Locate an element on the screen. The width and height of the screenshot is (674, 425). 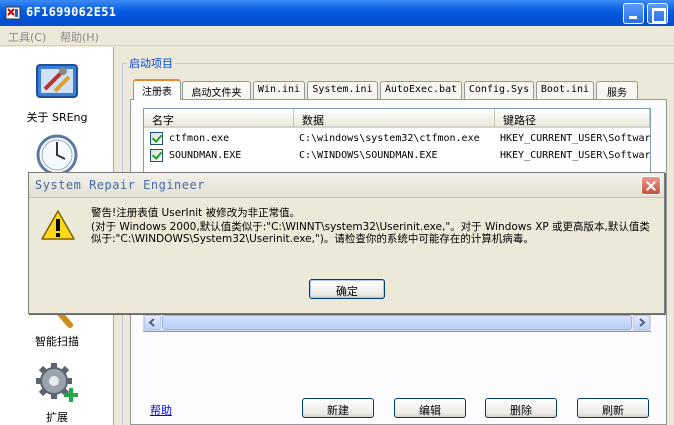
tab-win-ini: Win.ini is located at coordinates (279, 90).